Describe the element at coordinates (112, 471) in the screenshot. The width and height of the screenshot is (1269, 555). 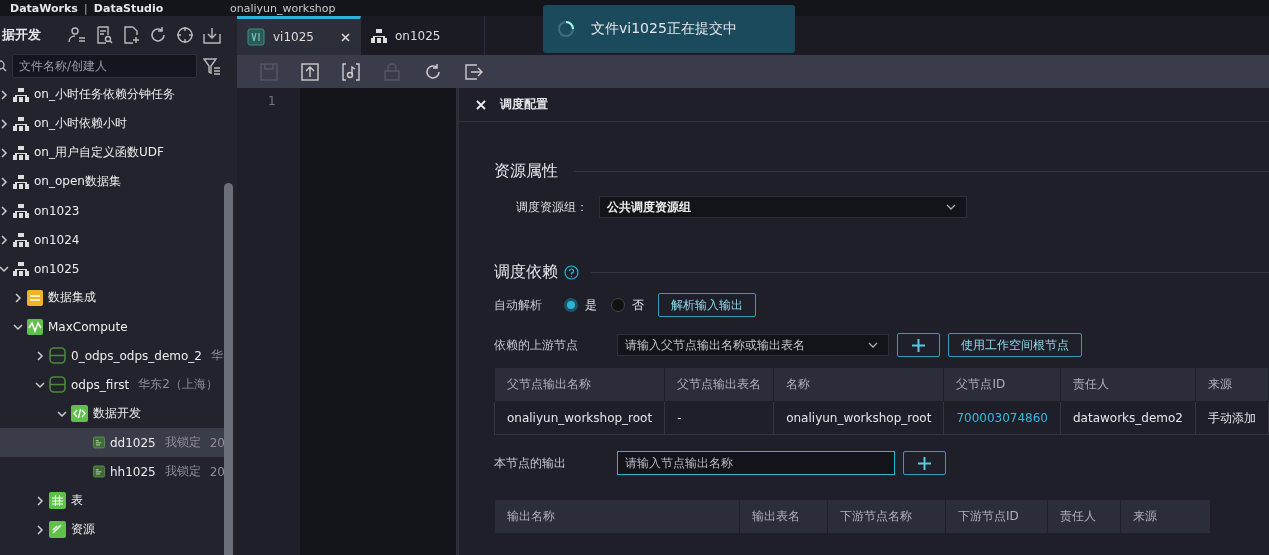
I see `tree-item: hh1025 我锁定 20` at that location.